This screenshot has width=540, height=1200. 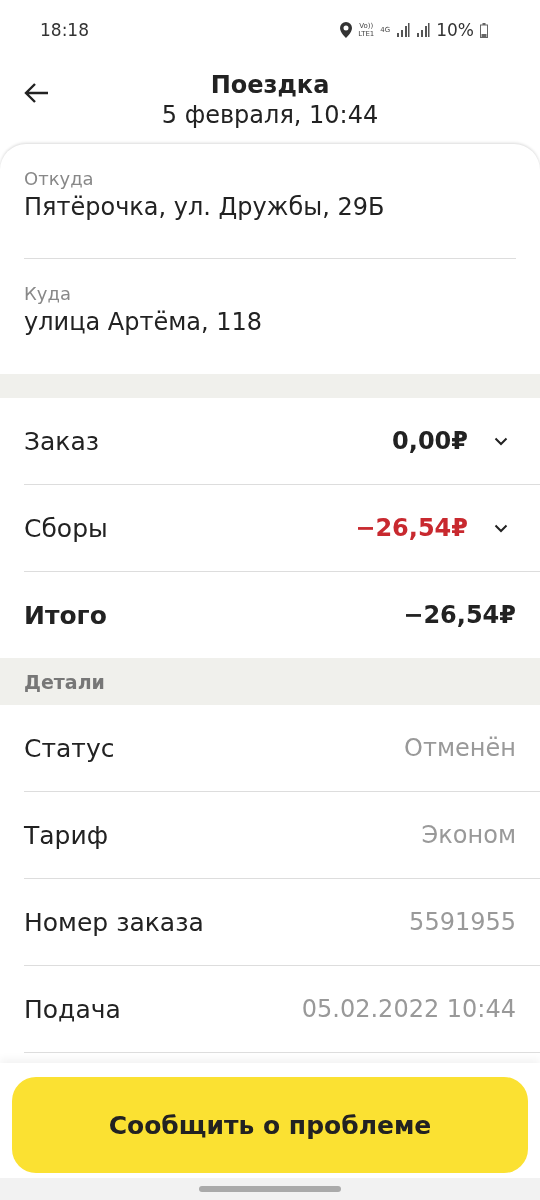 I want to click on section-title: Детали, so click(x=64, y=681).